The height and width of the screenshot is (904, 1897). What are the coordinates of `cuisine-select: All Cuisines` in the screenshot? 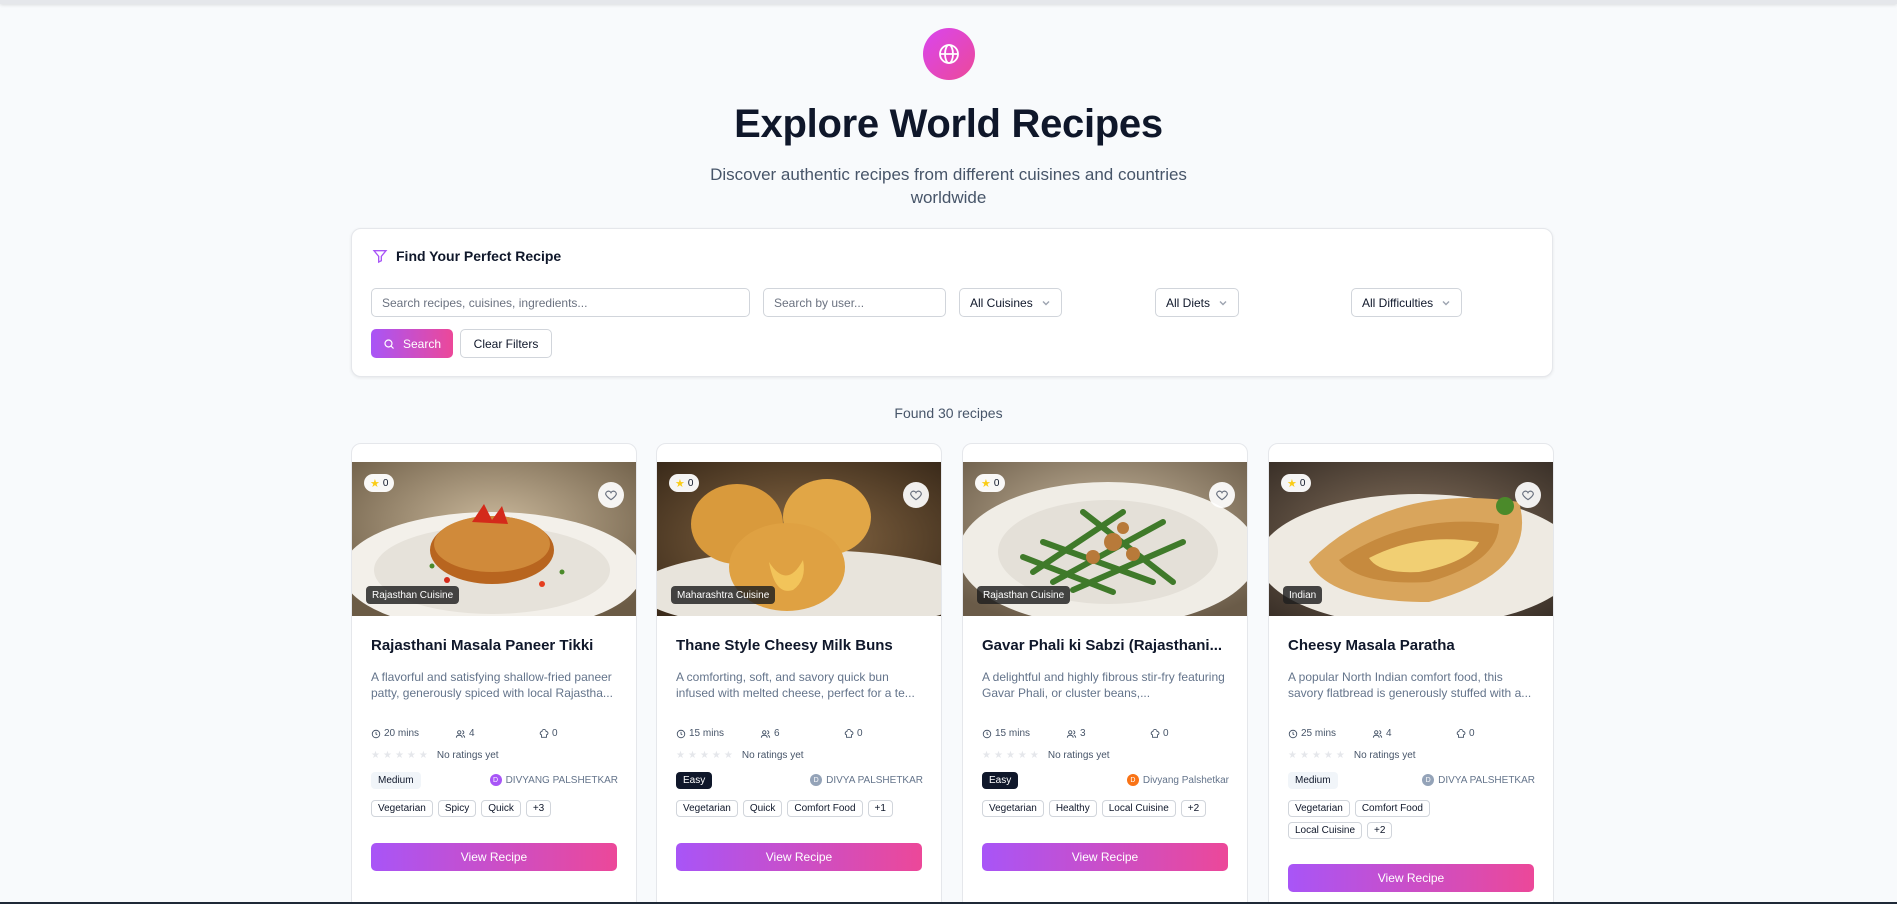 It's located at (1010, 302).